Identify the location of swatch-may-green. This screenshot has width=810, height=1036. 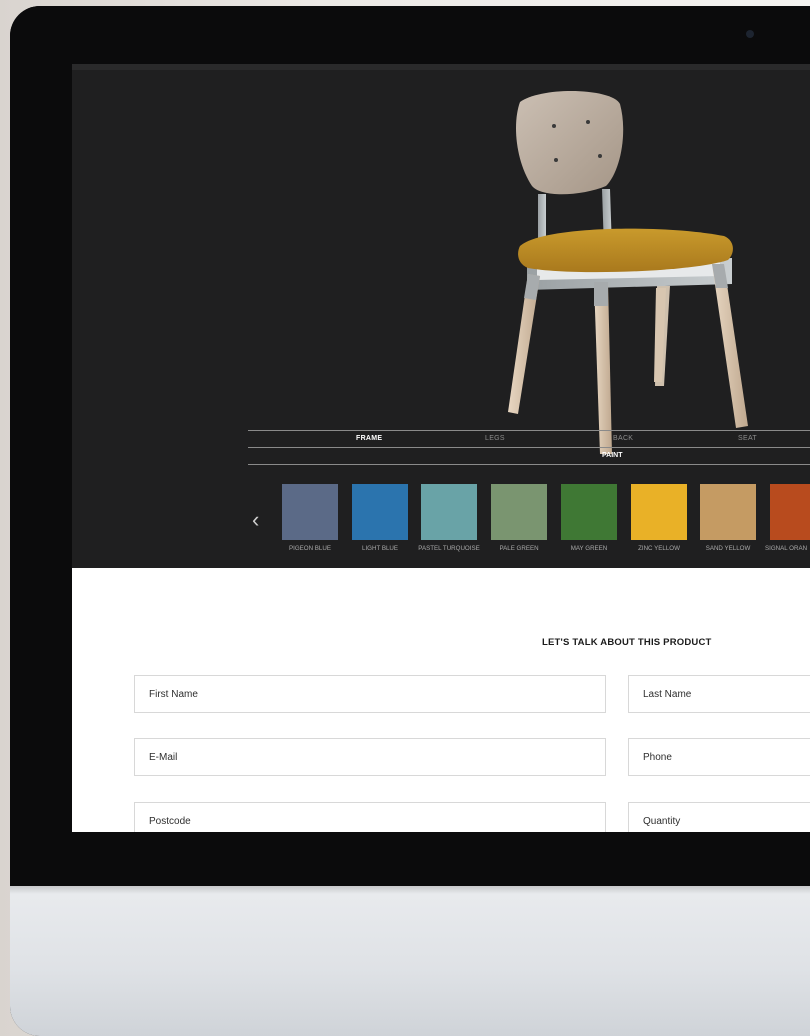
(589, 512).